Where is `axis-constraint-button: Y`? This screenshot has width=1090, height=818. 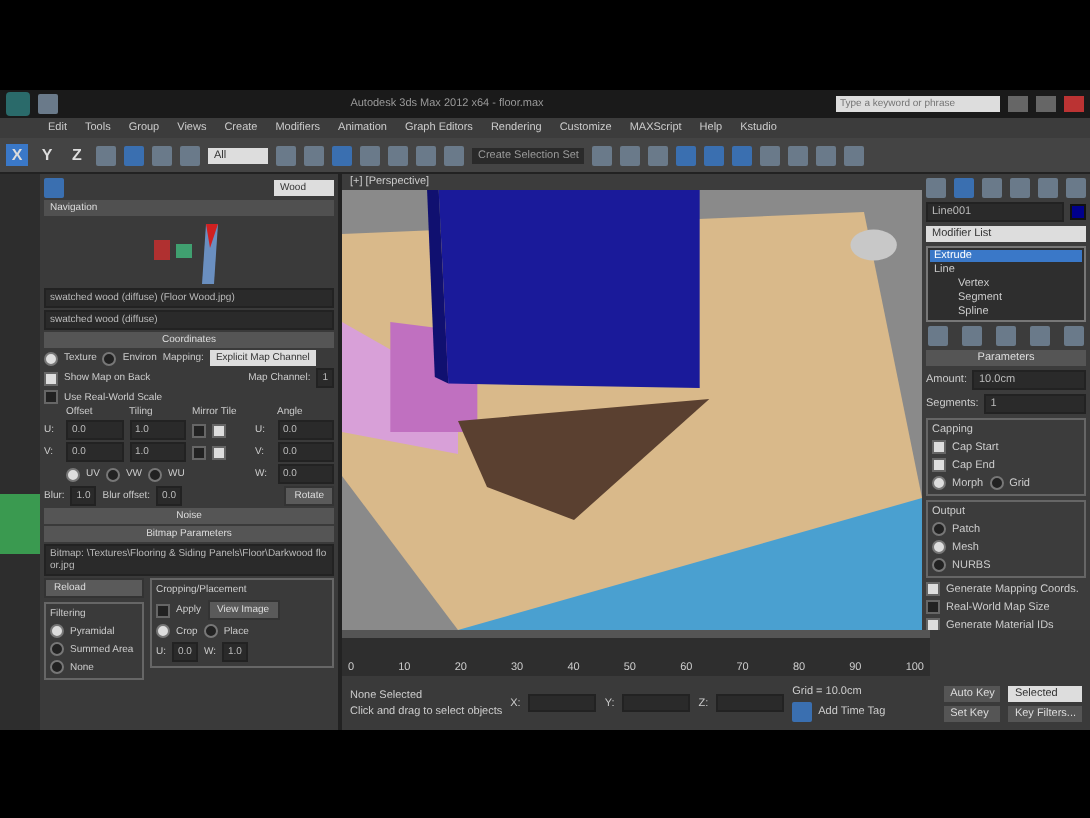
axis-constraint-button: Y is located at coordinates (47, 155).